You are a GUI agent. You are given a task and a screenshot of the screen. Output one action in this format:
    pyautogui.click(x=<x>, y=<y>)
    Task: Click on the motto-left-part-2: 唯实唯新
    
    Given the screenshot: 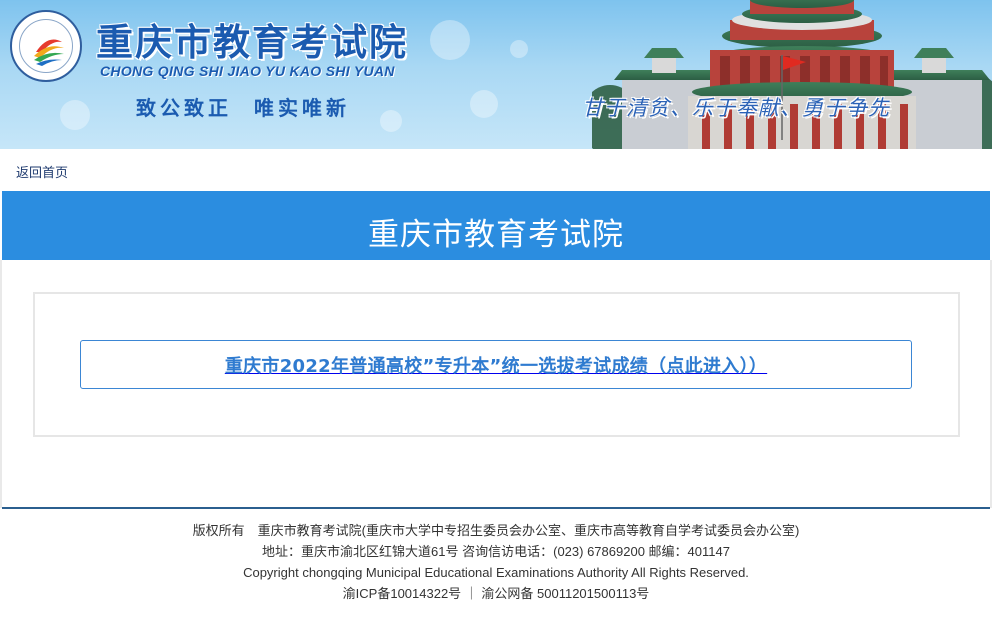 What is the action you would take?
    pyautogui.click(x=302, y=108)
    